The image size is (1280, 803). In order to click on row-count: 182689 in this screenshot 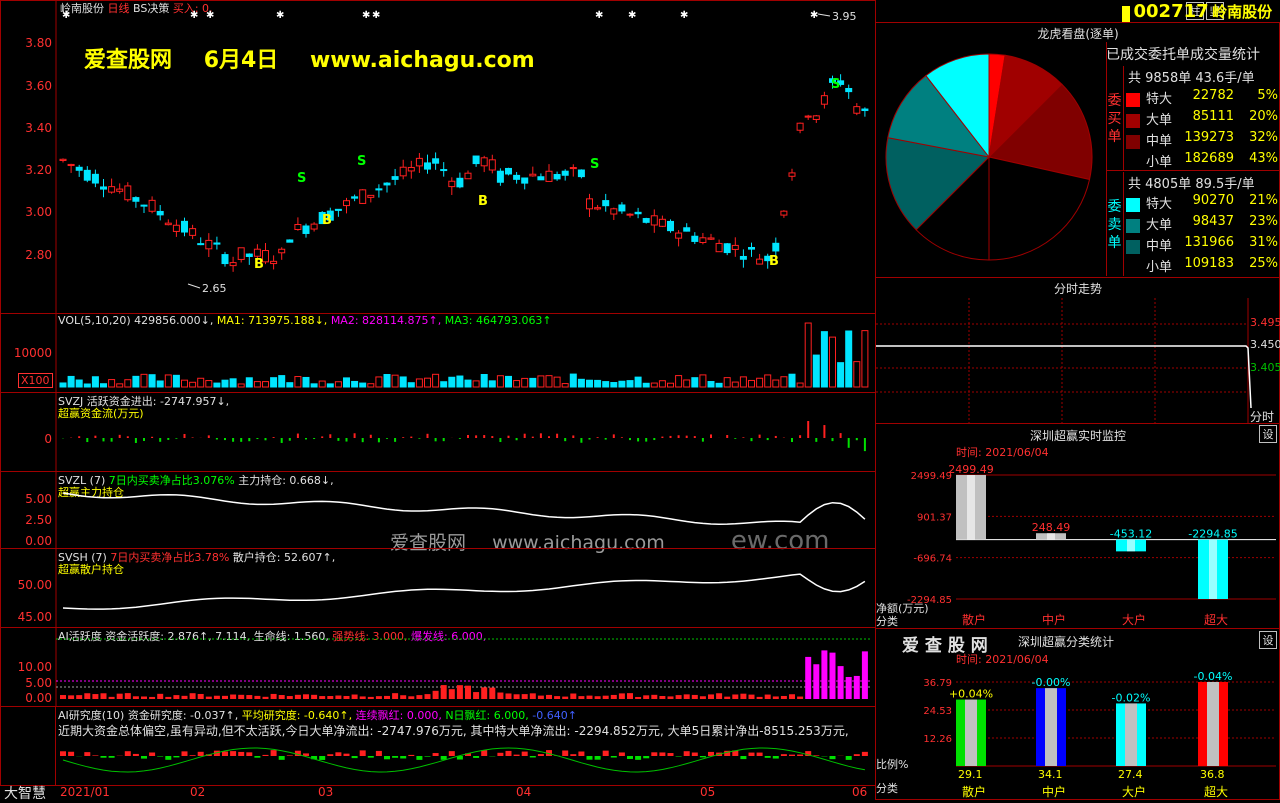, I will do `click(1209, 158)`.